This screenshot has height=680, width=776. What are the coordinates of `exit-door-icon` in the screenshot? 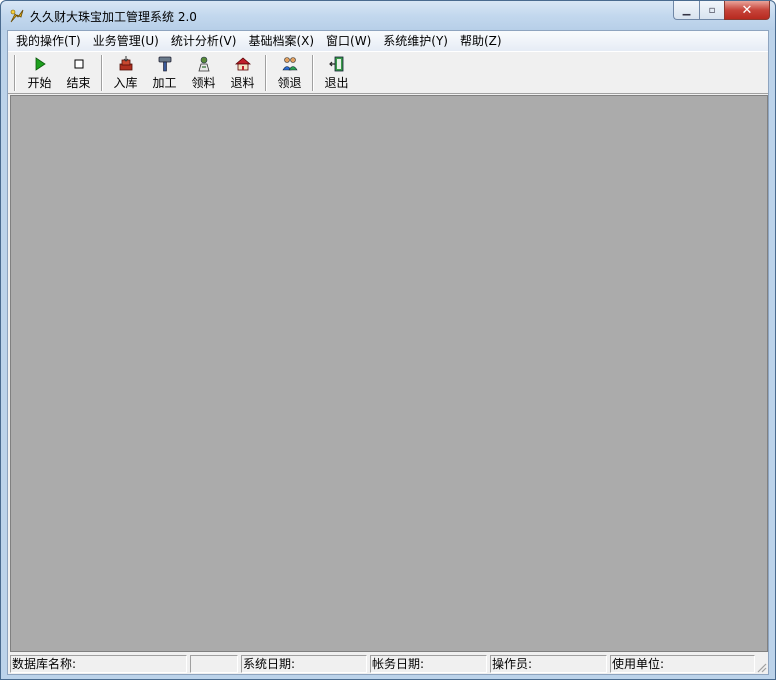 It's located at (335, 64).